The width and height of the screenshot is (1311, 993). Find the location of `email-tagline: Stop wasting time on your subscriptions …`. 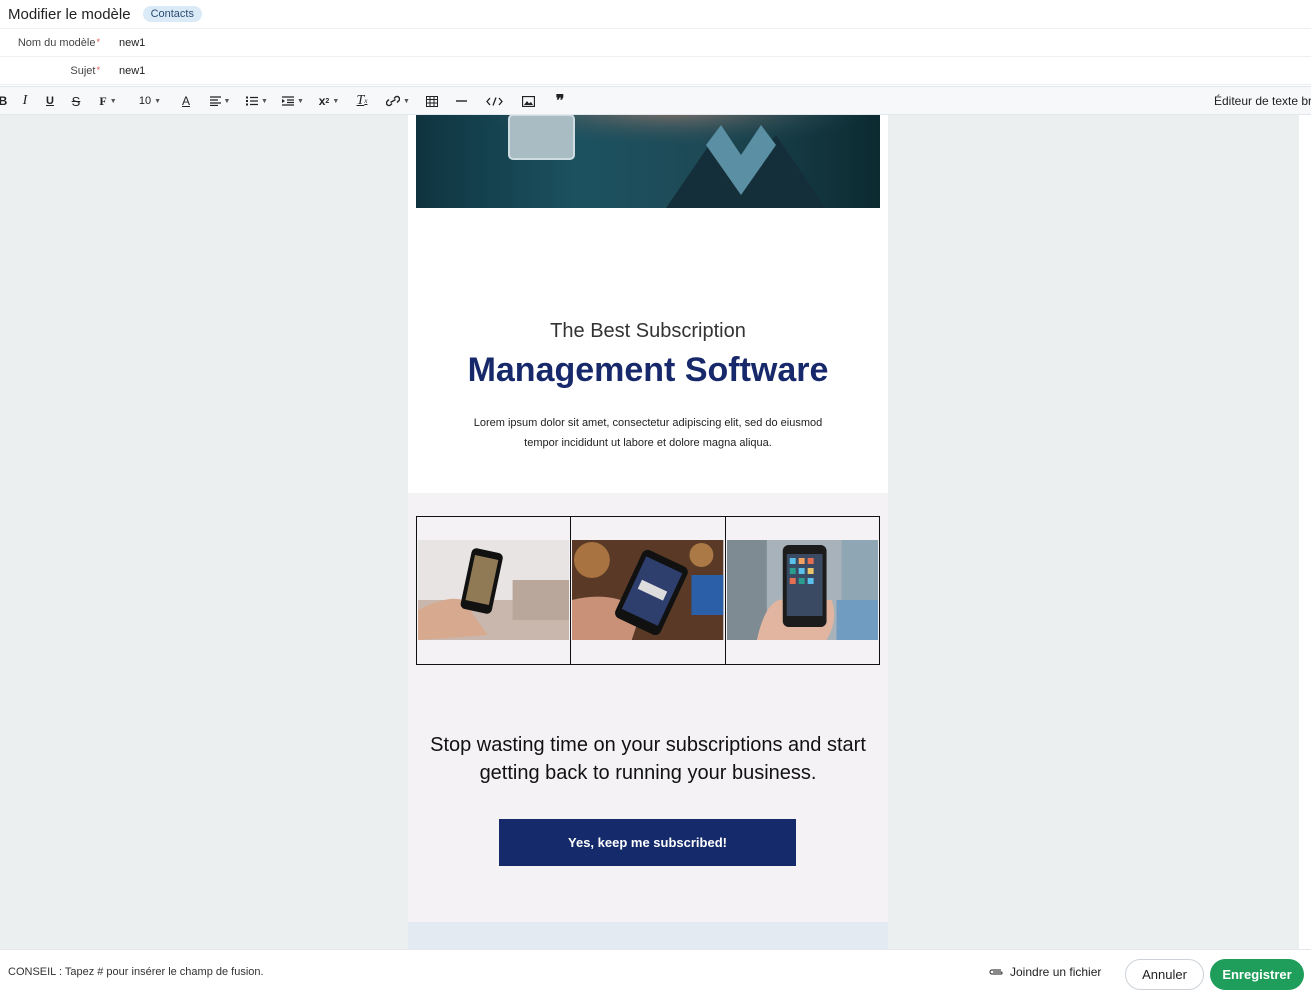

email-tagline: Stop wasting time on your subscriptions … is located at coordinates (648, 759).